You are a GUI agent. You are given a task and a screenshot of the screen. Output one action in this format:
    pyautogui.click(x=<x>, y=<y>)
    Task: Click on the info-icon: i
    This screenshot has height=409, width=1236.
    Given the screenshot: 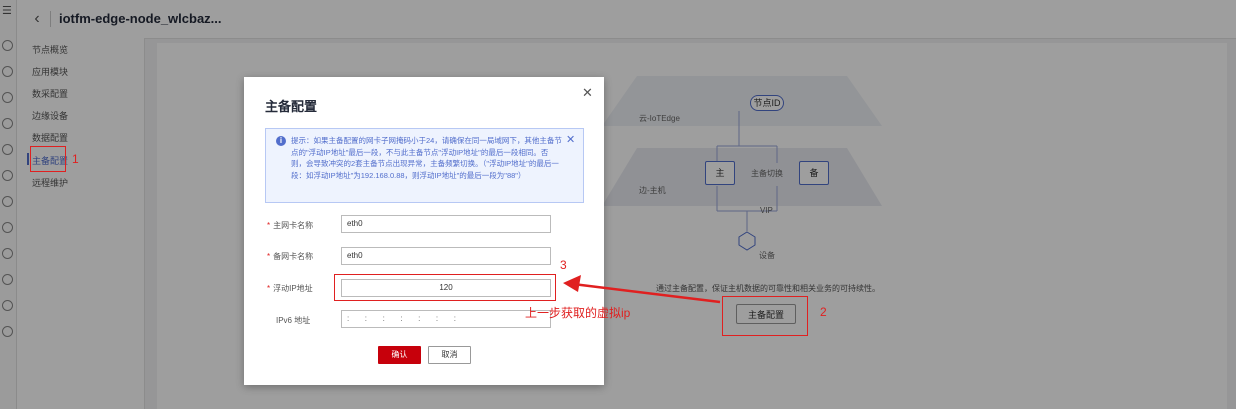 What is the action you would take?
    pyautogui.click(x=281, y=141)
    